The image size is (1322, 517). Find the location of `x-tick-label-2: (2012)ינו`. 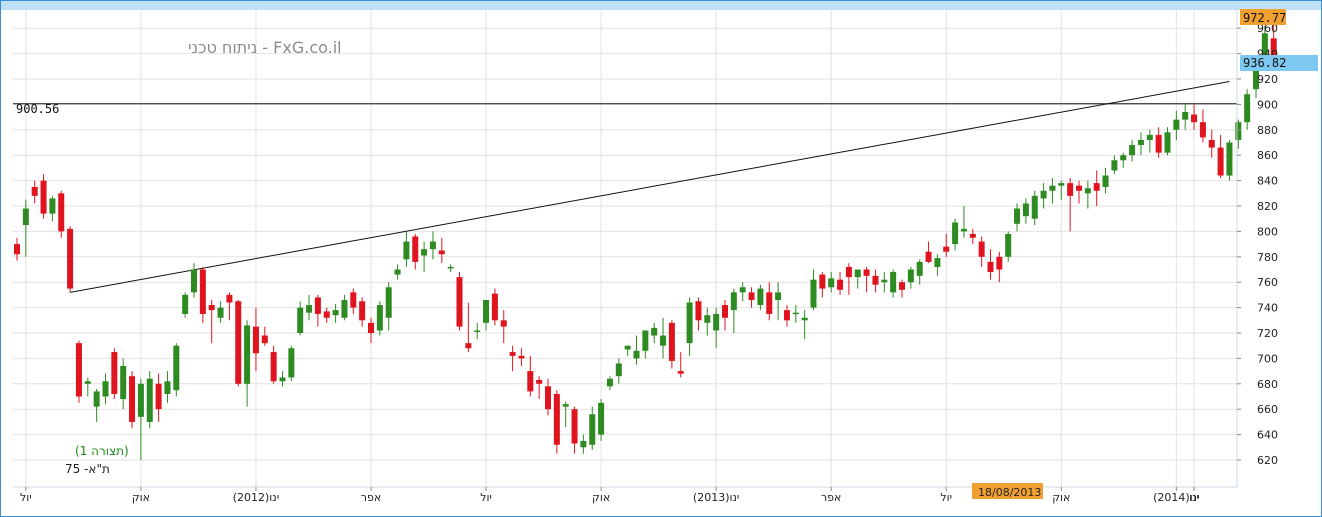

x-tick-label-2: (2012)ינו is located at coordinates (256, 497).